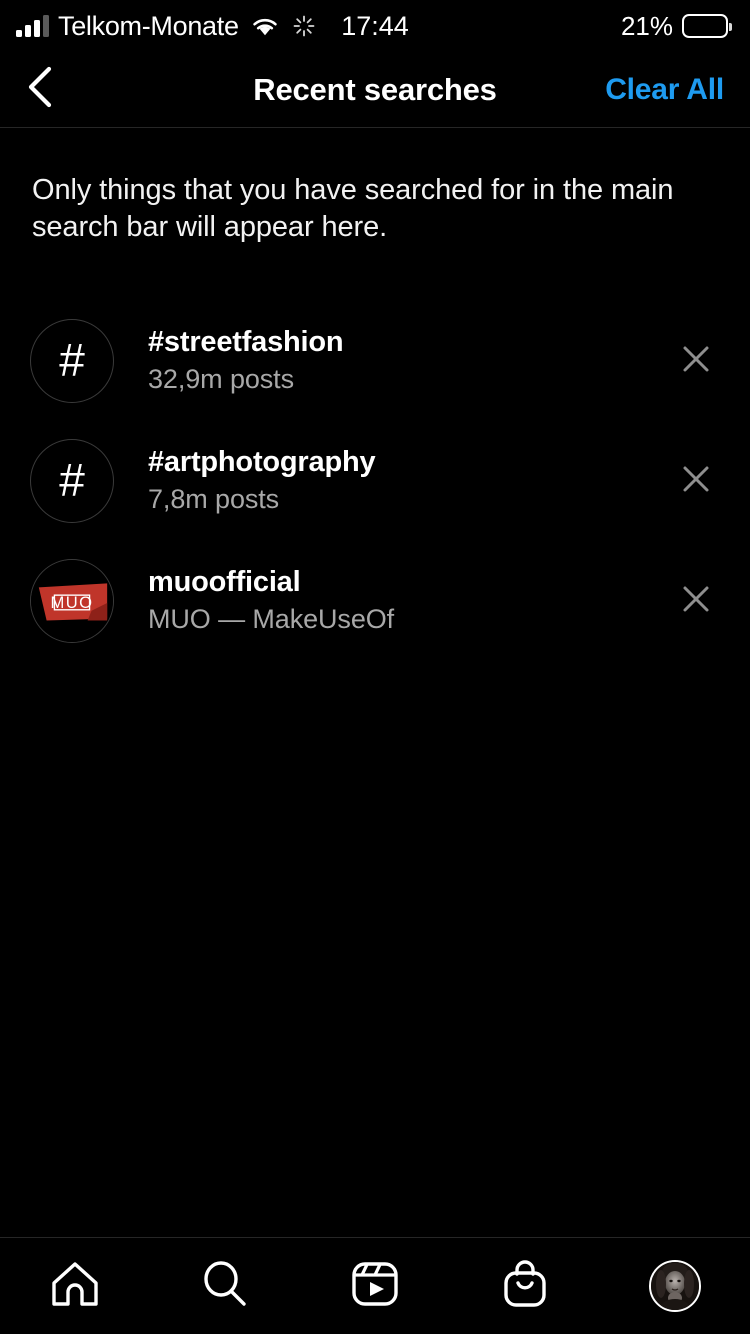  What do you see at coordinates (304, 26) in the screenshot?
I see `sync-spinner-icon` at bounding box center [304, 26].